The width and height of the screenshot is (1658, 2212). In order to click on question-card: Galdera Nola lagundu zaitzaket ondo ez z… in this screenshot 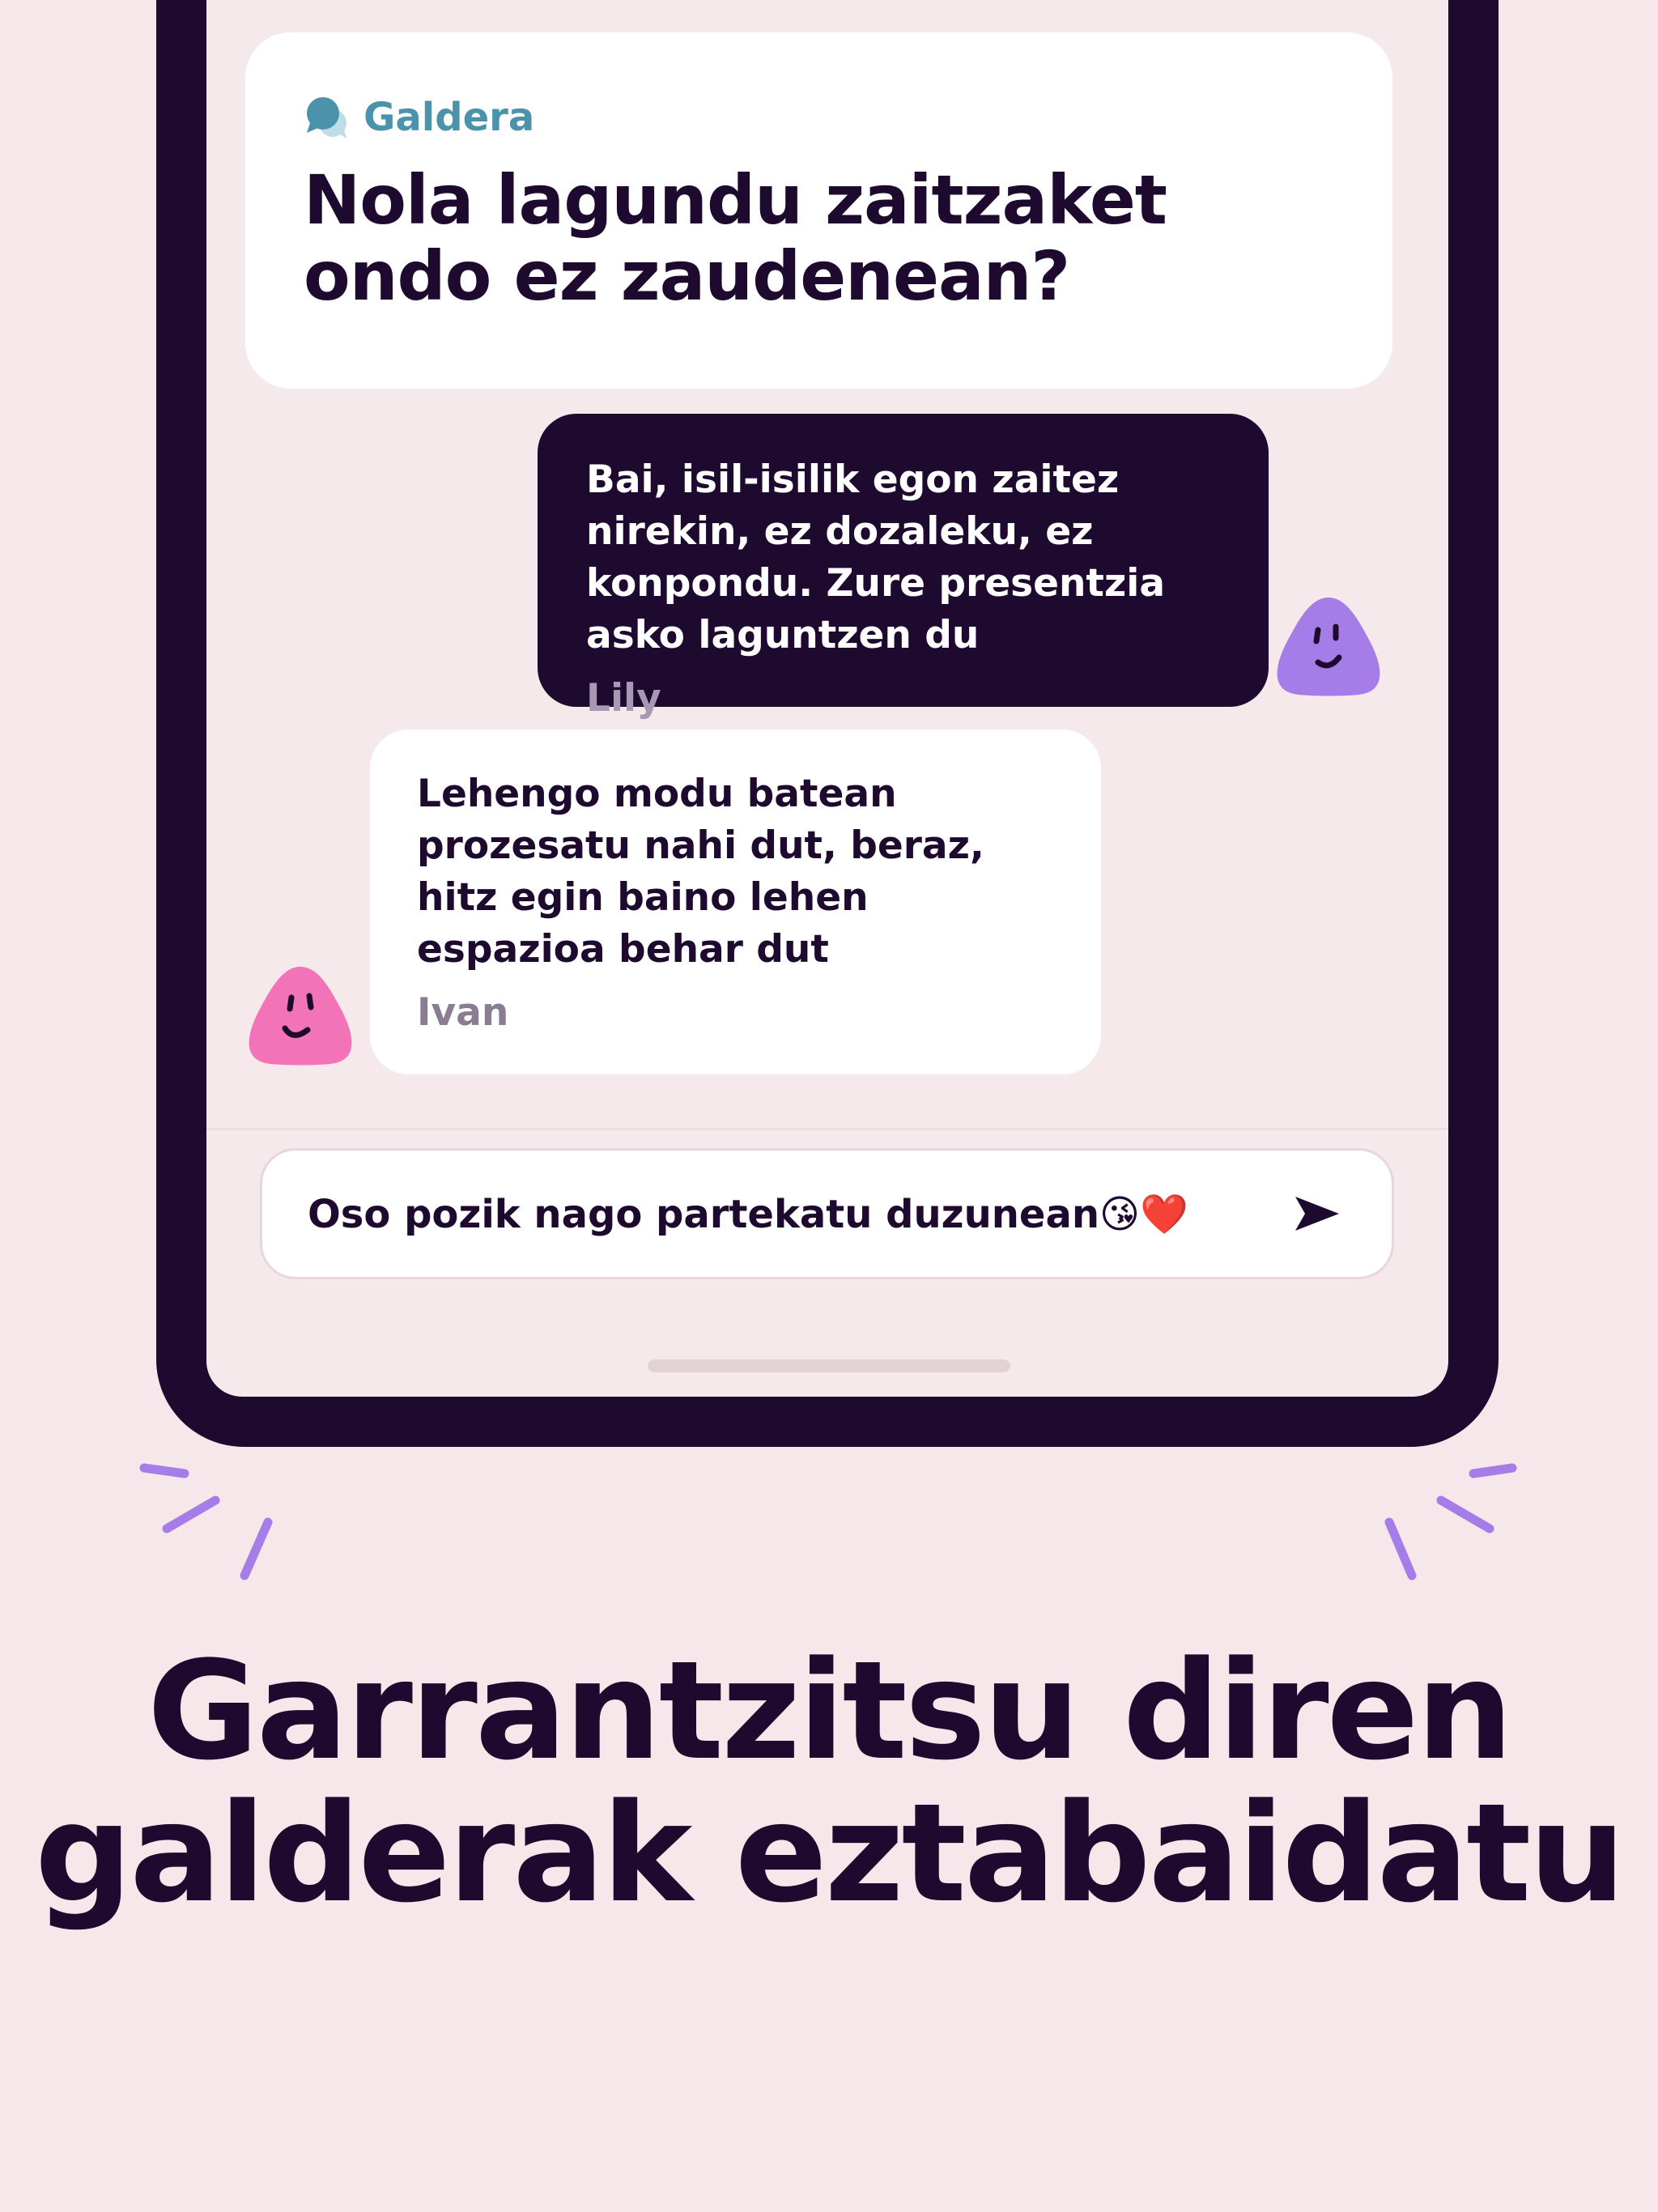, I will do `click(818, 211)`.